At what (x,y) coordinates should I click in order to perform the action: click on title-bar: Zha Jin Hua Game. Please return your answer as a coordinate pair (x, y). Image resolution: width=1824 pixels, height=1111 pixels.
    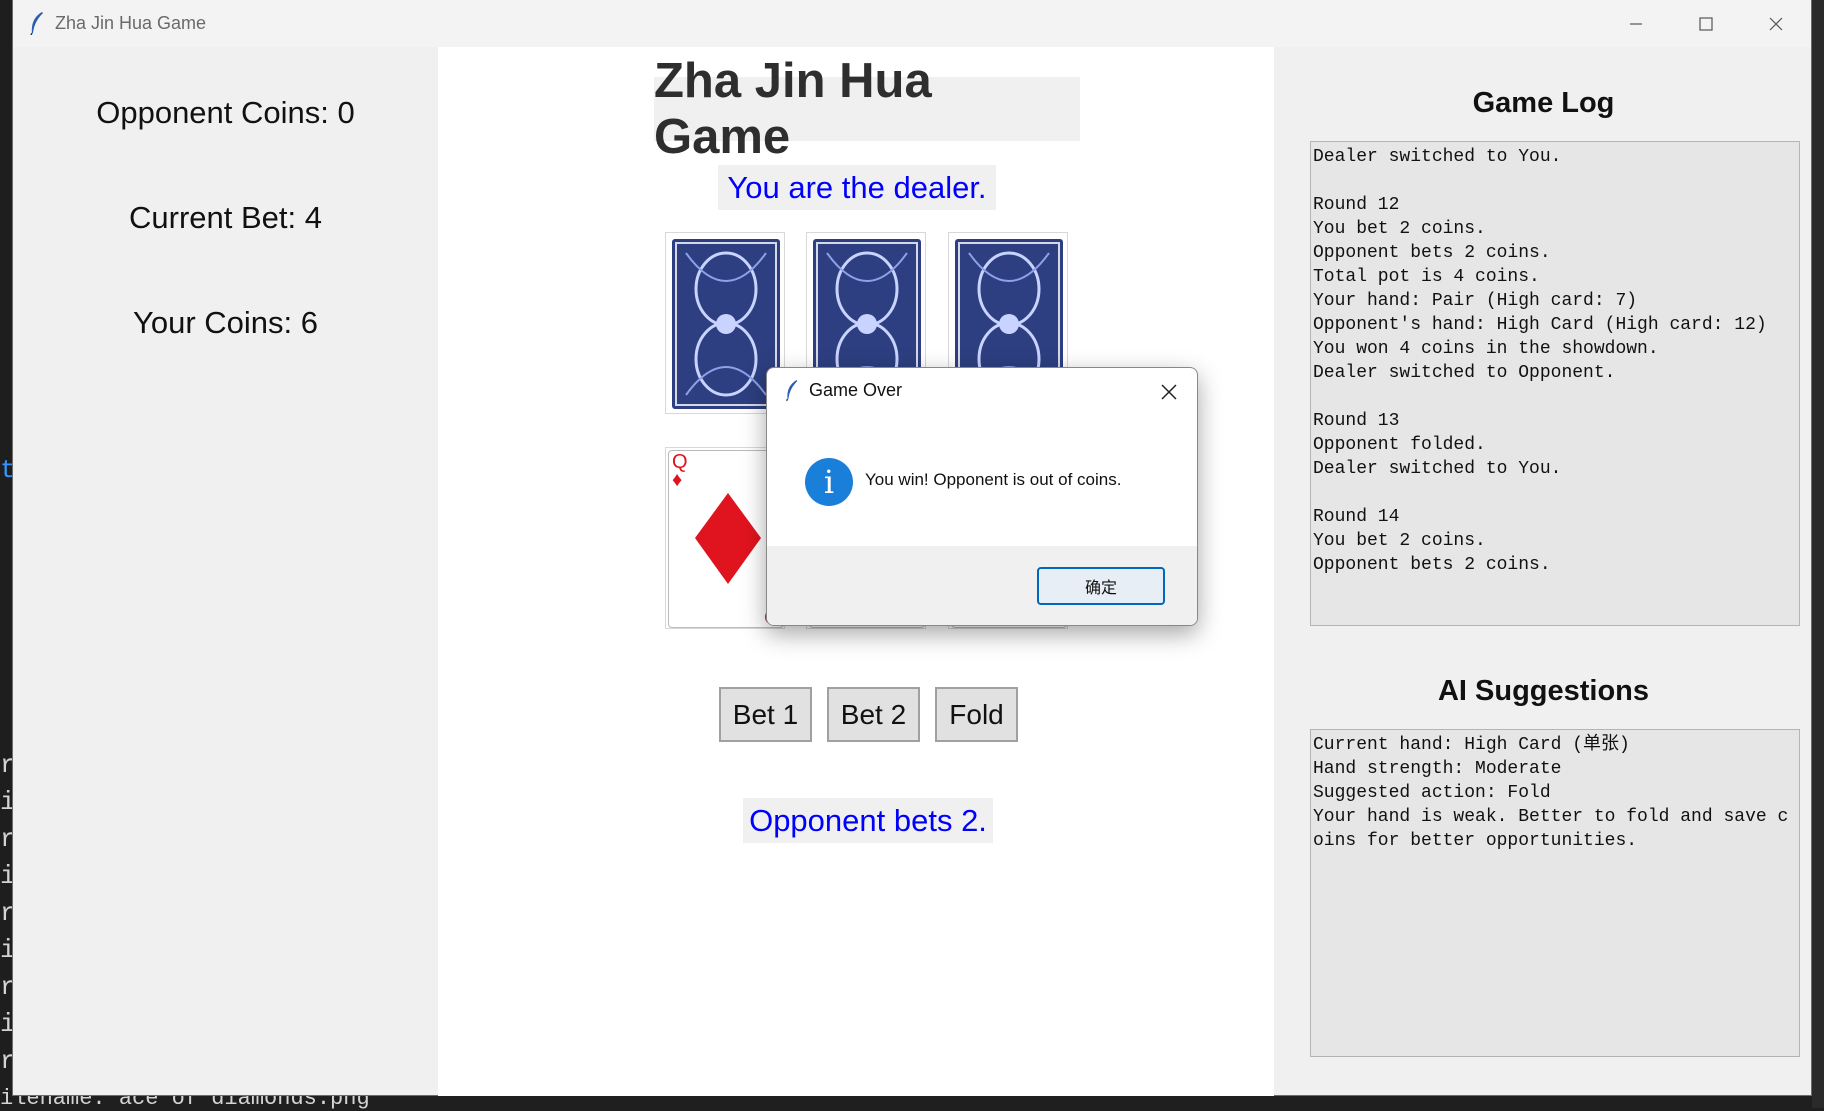
    Looking at the image, I should click on (912, 23).